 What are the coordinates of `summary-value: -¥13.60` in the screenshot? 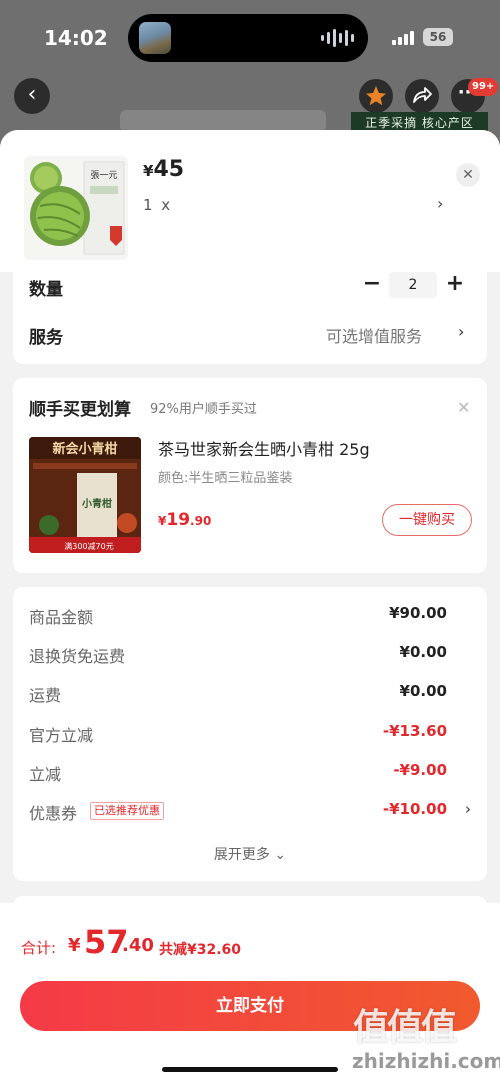 It's located at (414, 731).